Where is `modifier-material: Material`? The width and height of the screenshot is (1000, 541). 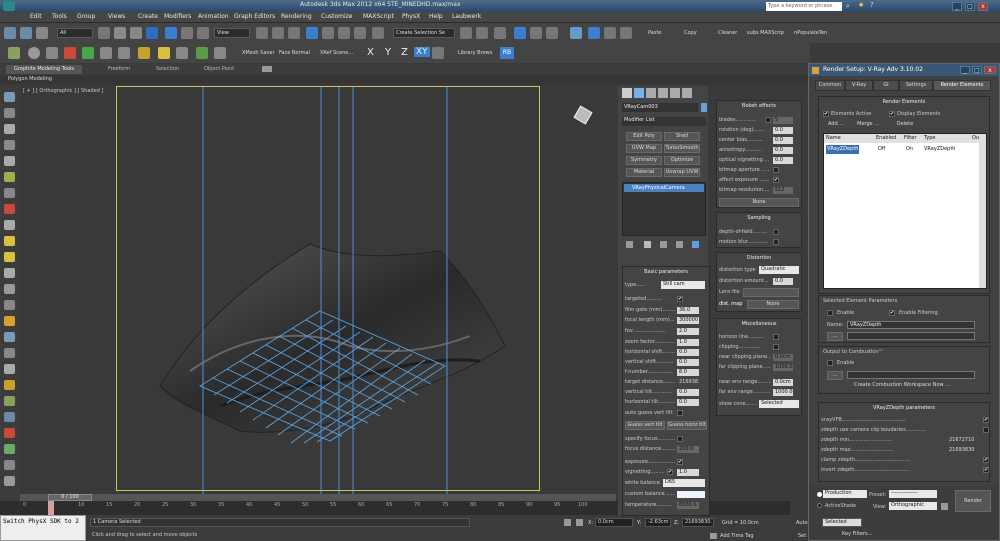
modifier-material: Material is located at coordinates (644, 172).